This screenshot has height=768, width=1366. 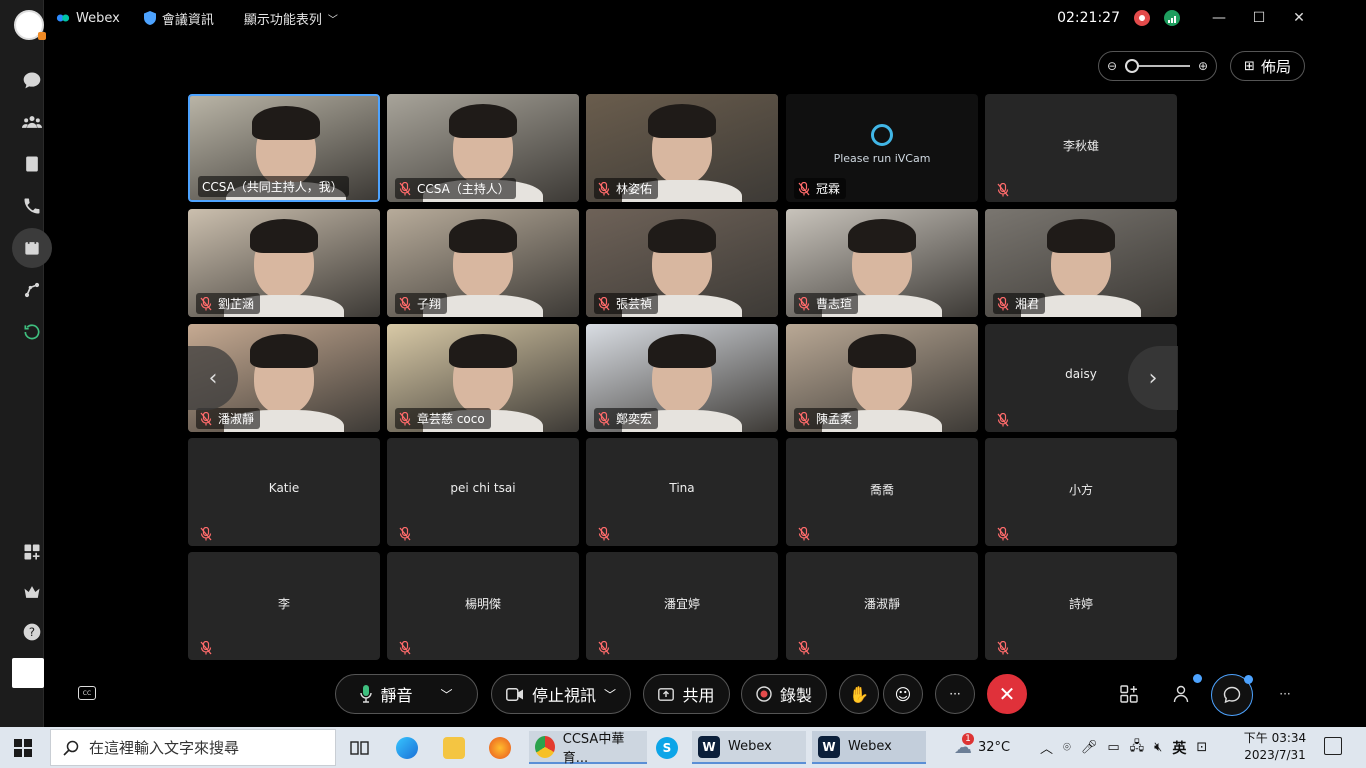 What do you see at coordinates (563, 695) in the screenshot?
I see `stop-video-label: 停止視訊` at bounding box center [563, 695].